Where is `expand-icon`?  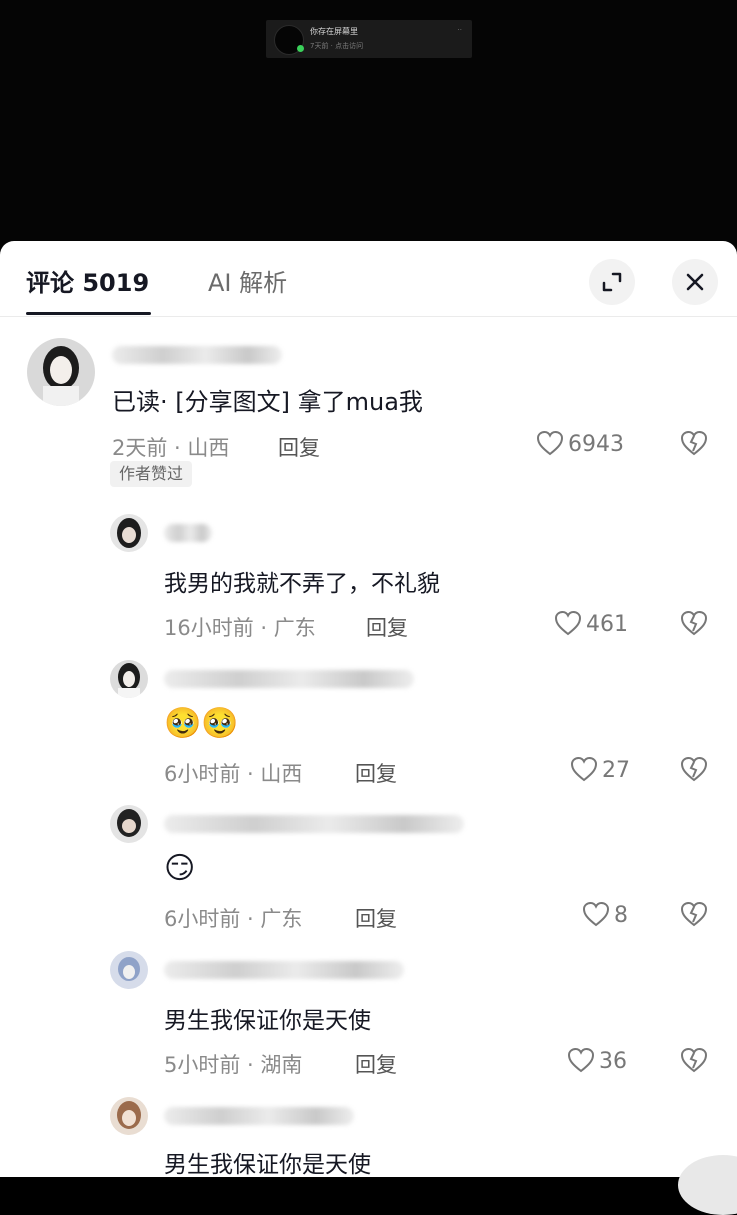 expand-icon is located at coordinates (612, 282).